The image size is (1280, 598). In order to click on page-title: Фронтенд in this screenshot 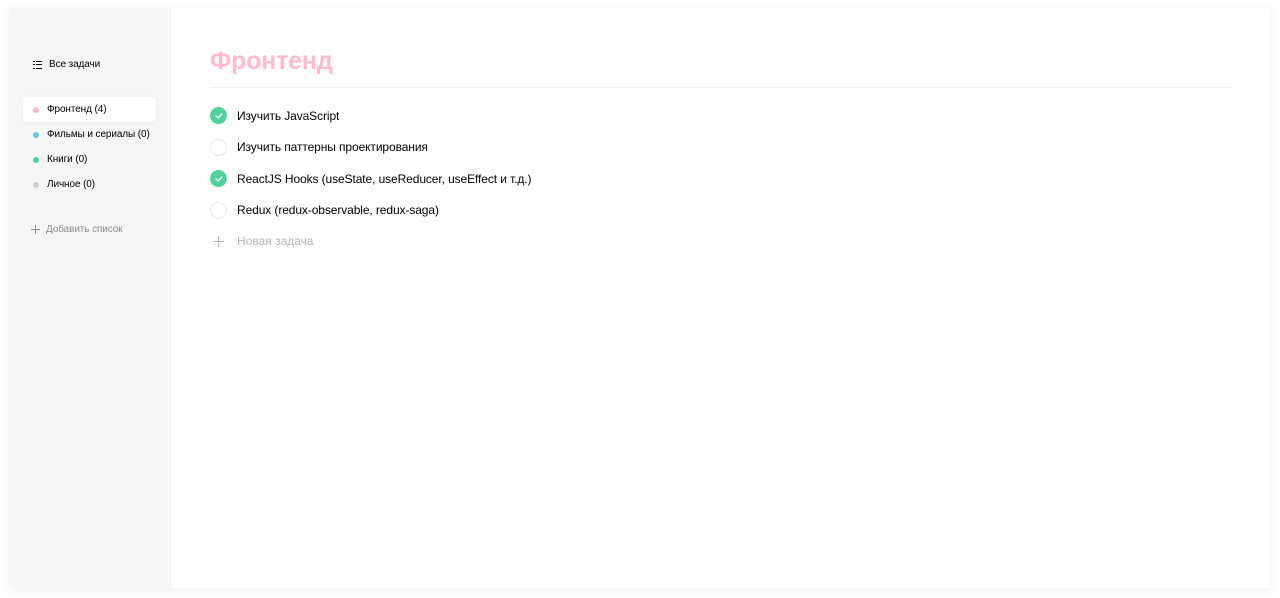, I will do `click(271, 61)`.